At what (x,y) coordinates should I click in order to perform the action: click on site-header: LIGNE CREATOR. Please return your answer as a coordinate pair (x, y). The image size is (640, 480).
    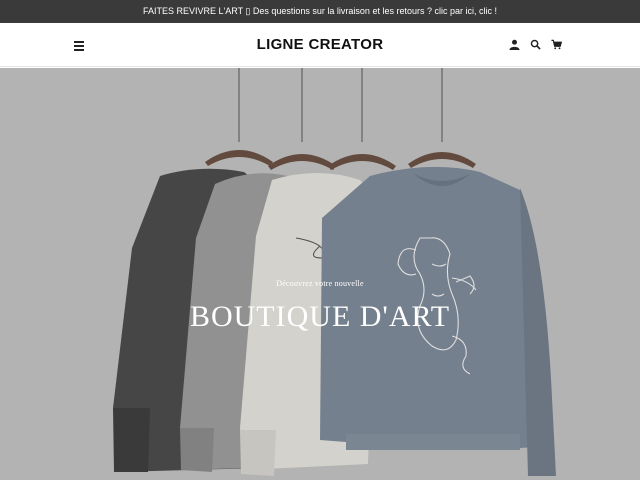
    Looking at the image, I should click on (320, 45).